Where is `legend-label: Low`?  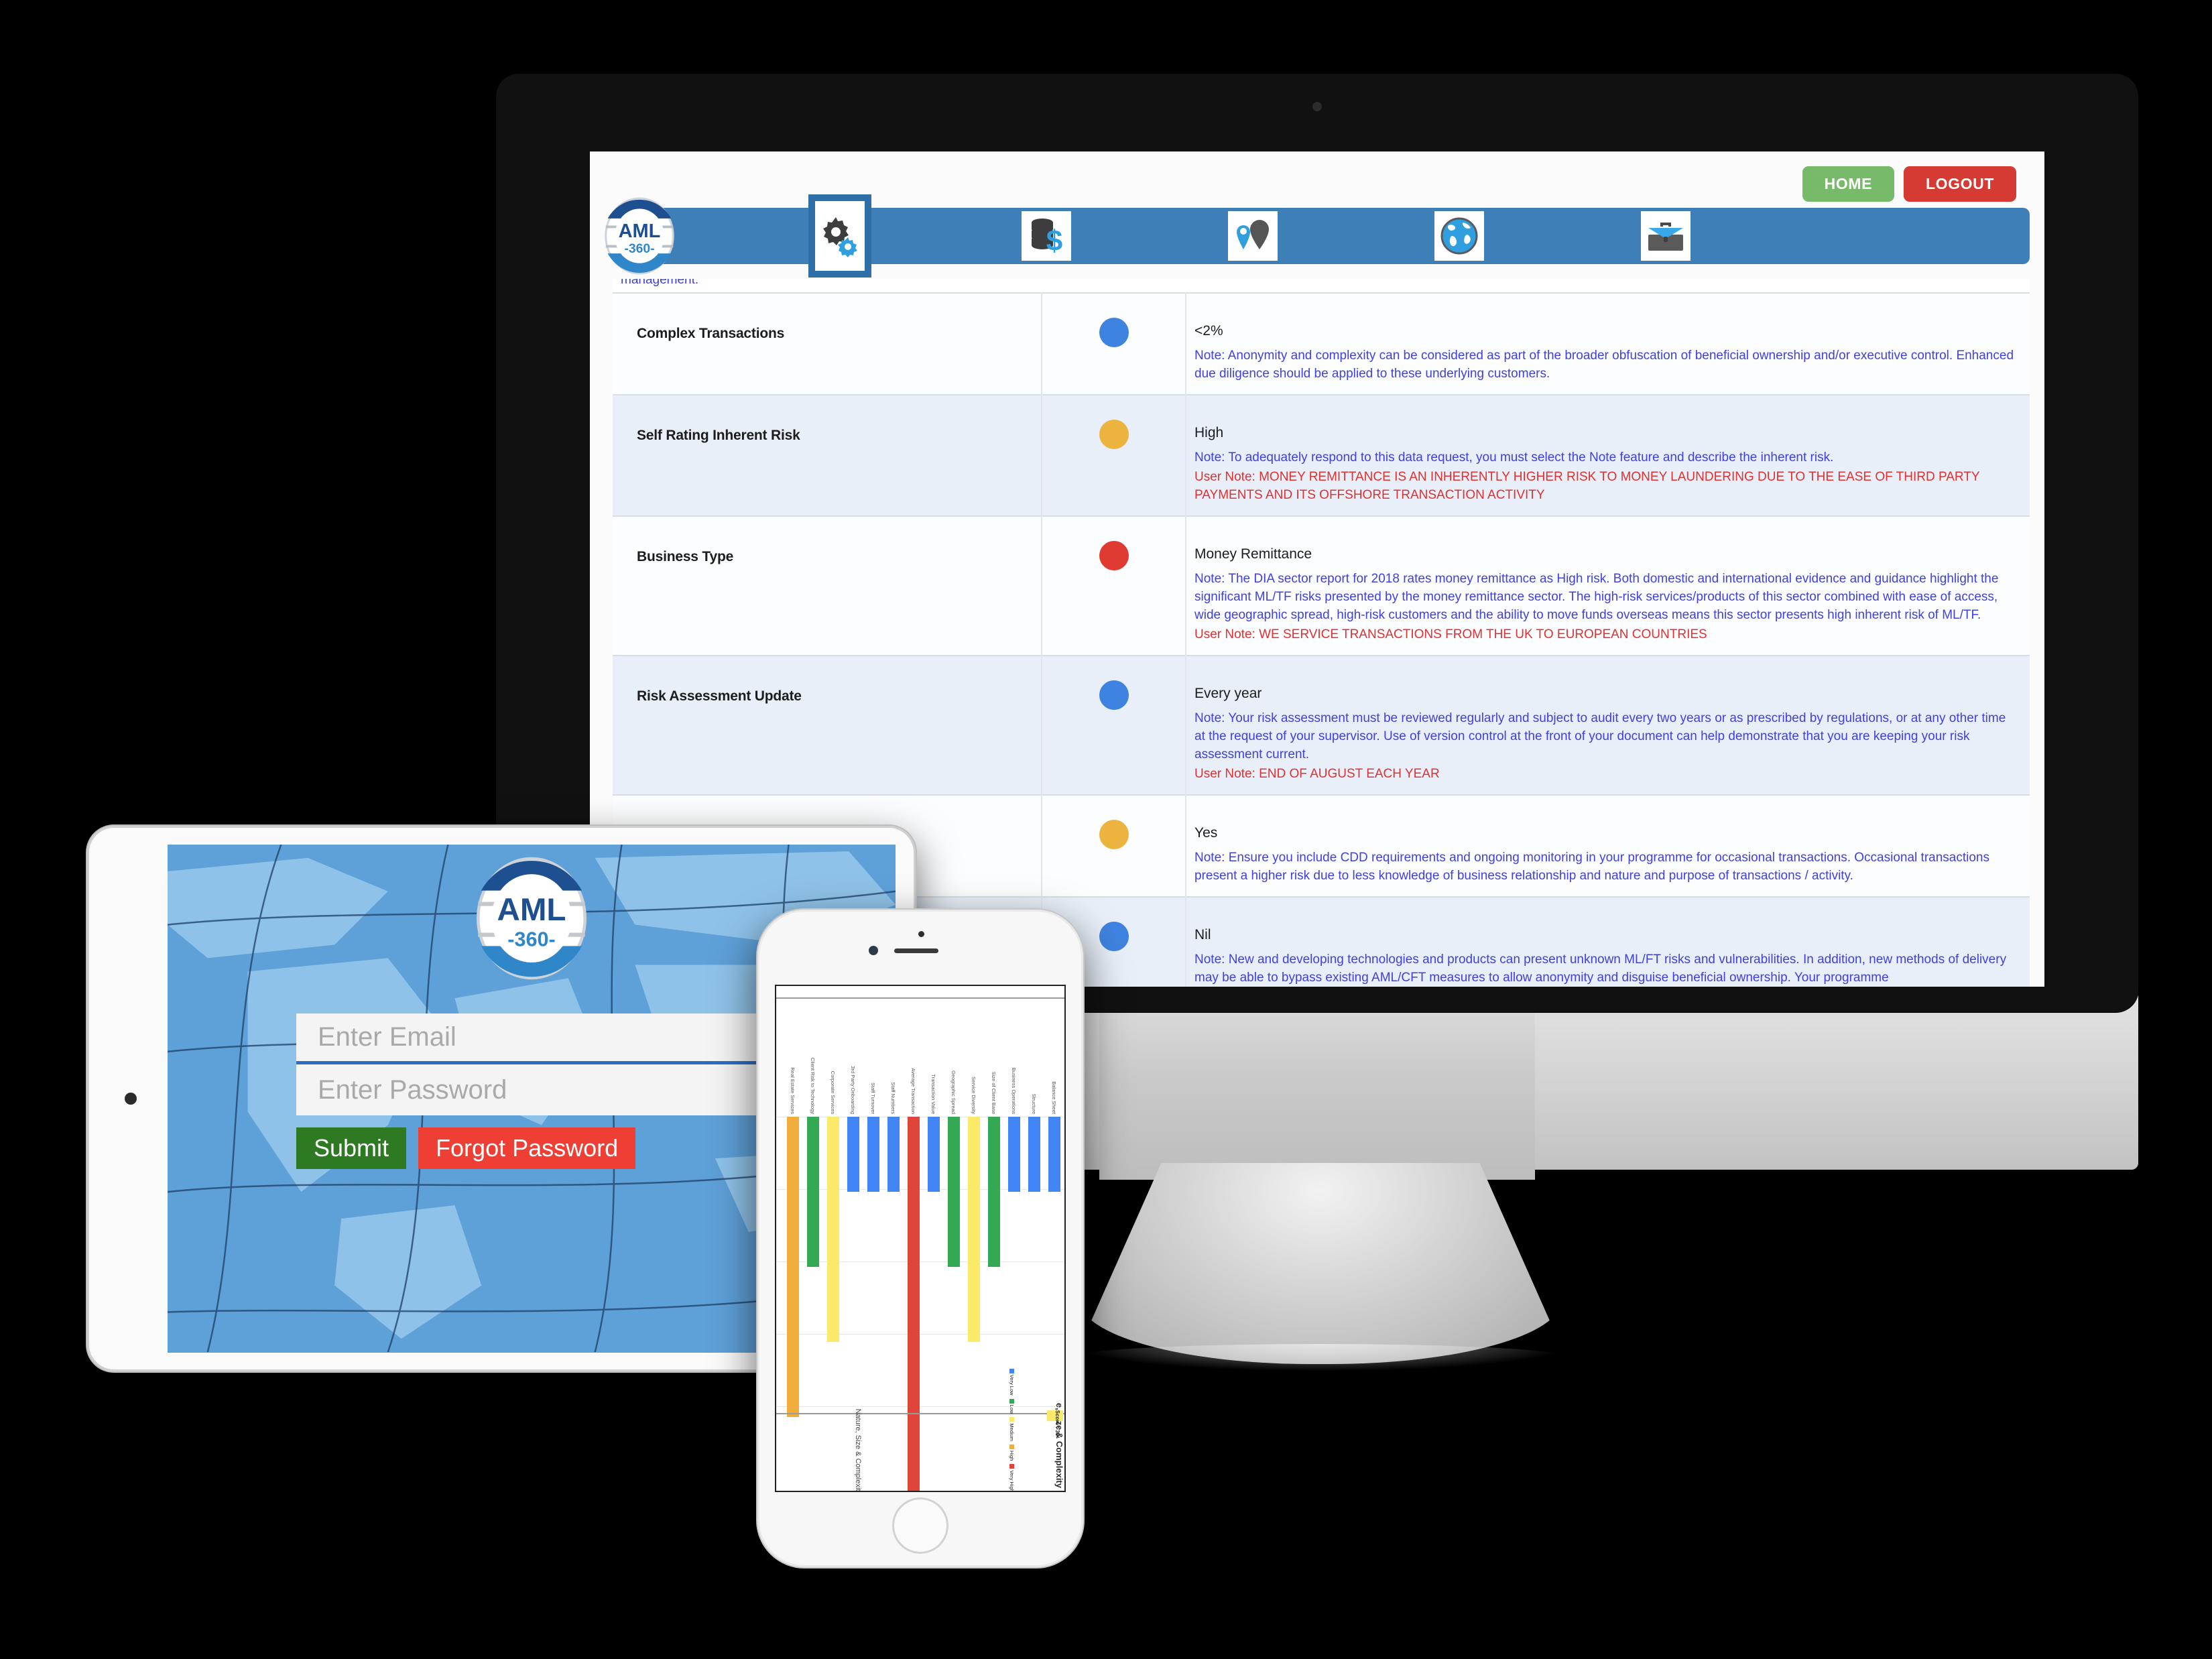
legend-label: Low is located at coordinates (1012, 1409).